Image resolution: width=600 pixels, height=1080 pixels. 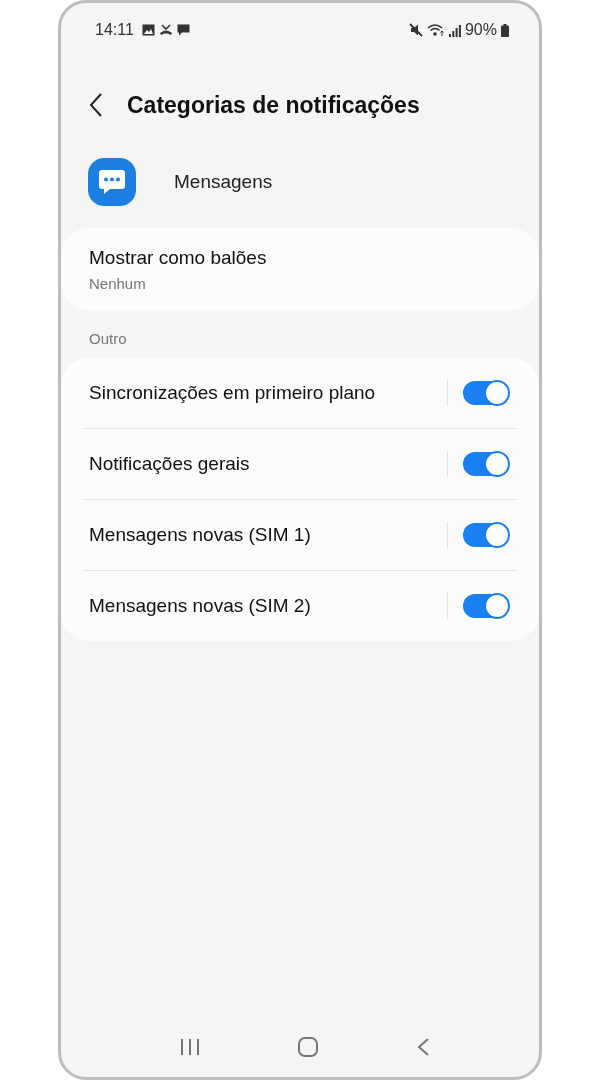 I want to click on home-icon, so click(x=308, y=1047).